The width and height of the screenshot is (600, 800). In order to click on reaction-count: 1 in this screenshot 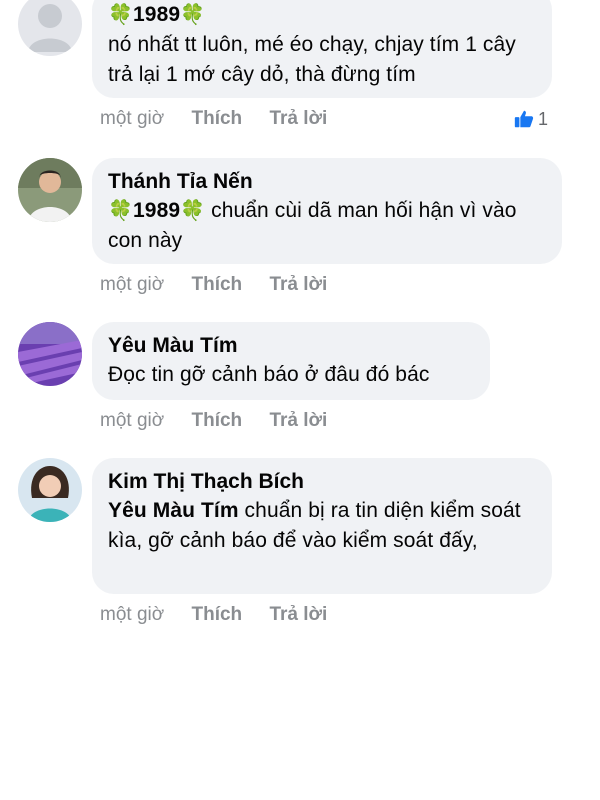, I will do `click(530, 119)`.